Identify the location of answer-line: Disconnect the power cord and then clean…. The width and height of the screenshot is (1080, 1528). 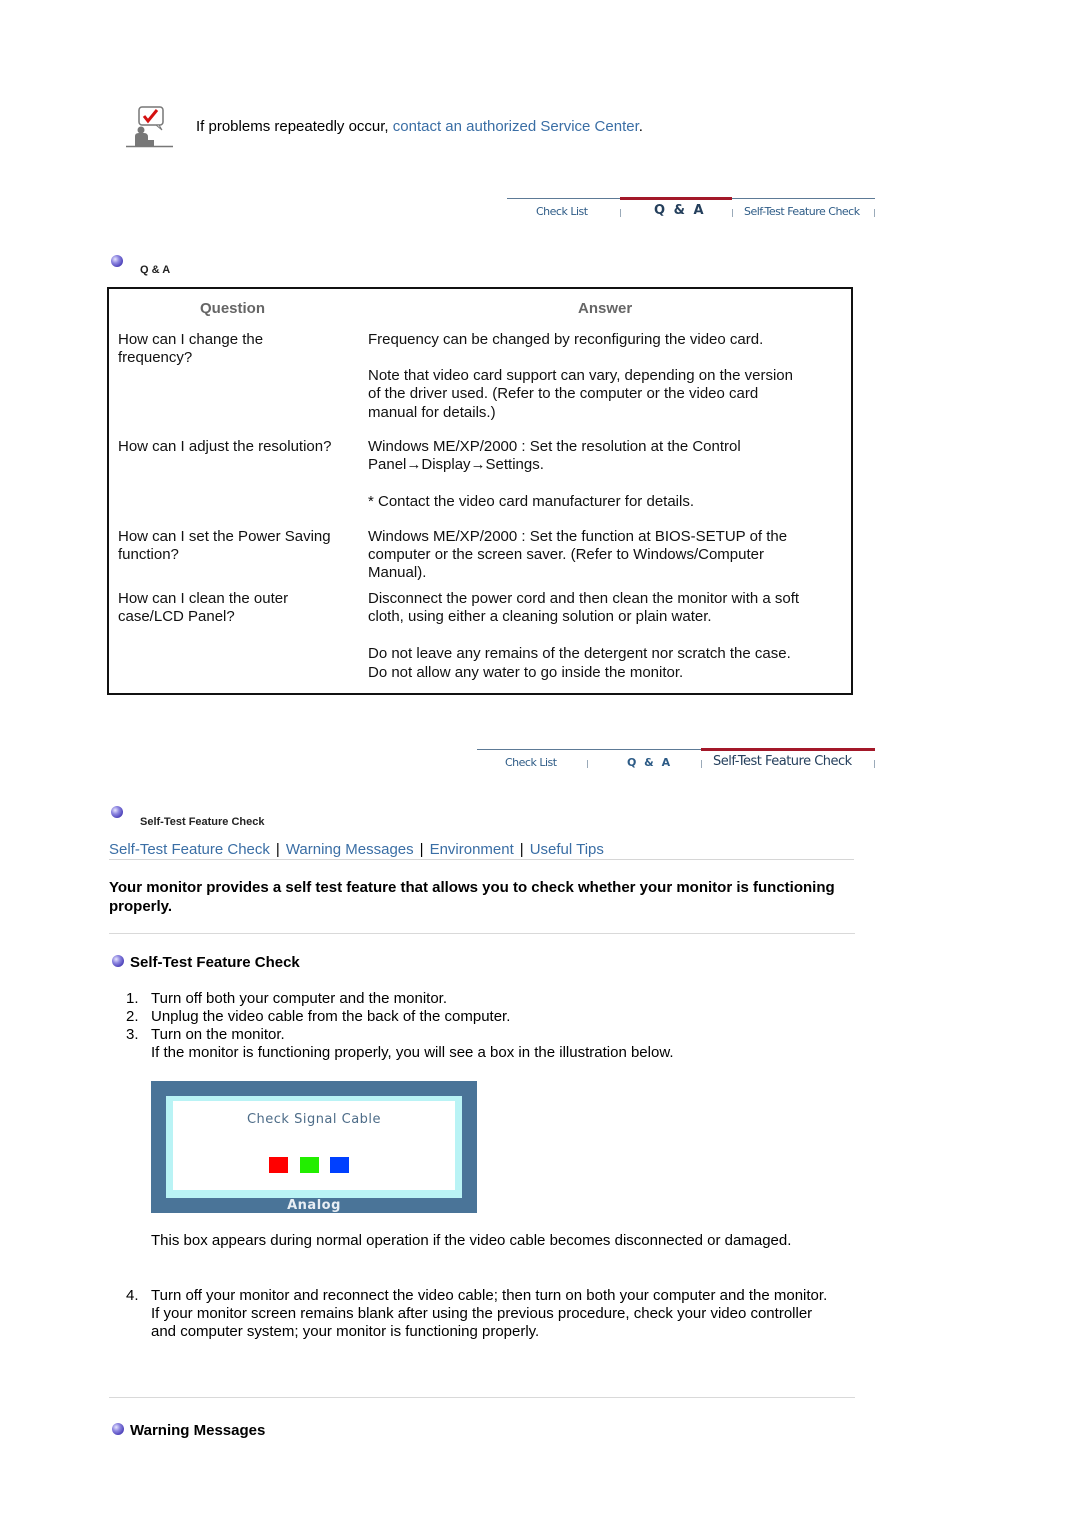
(584, 598).